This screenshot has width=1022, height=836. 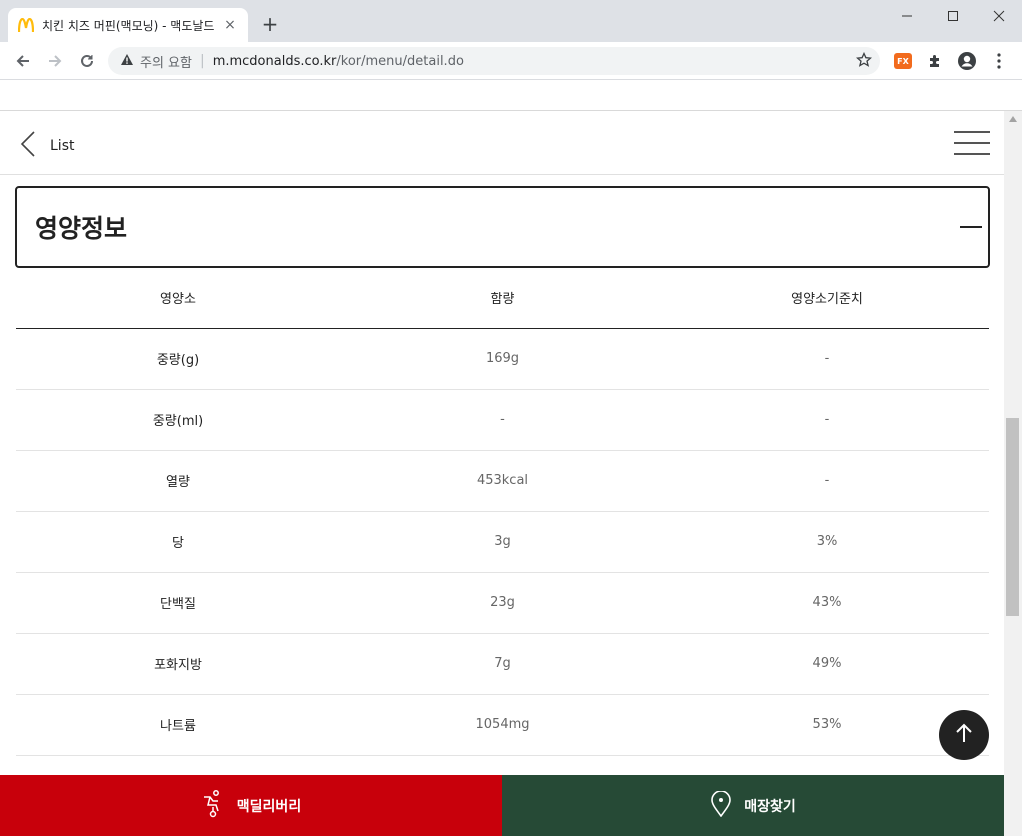 What do you see at coordinates (953, 16) in the screenshot?
I see `maximize-icon` at bounding box center [953, 16].